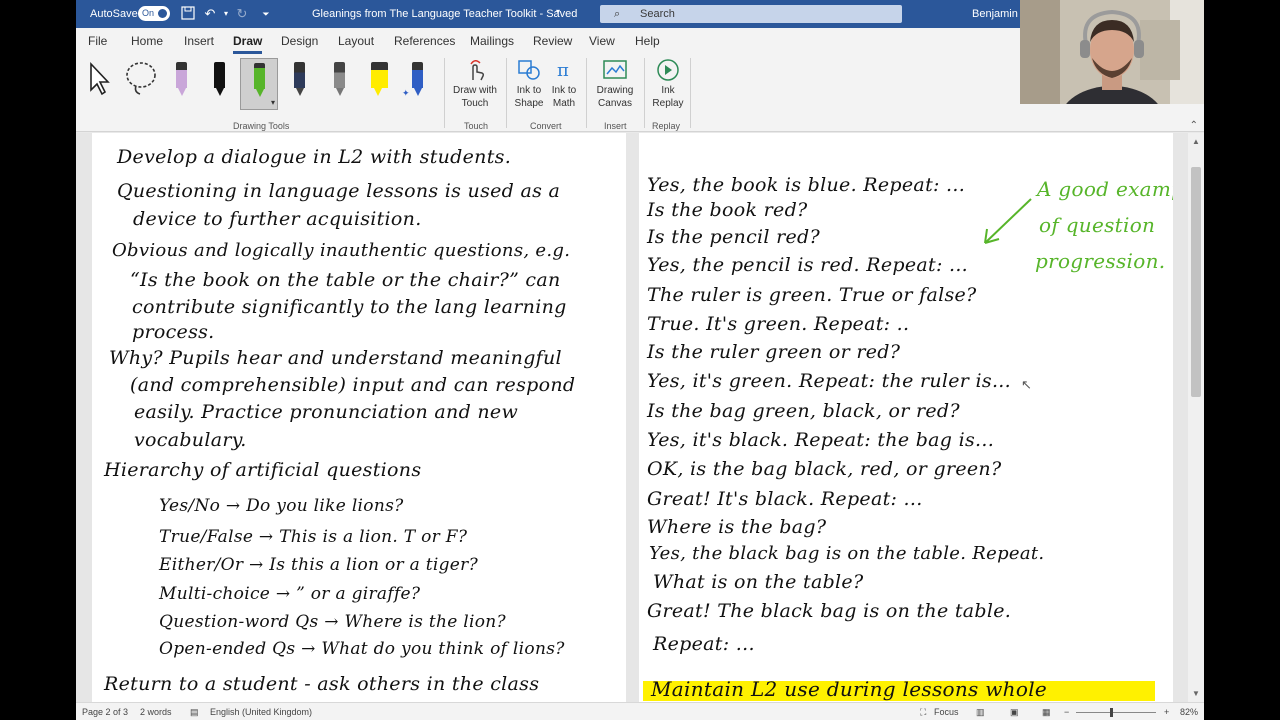 Image resolution: width=1280 pixels, height=720 pixels. Describe the element at coordinates (477, 70) in the screenshot. I see `touch-icon` at that location.